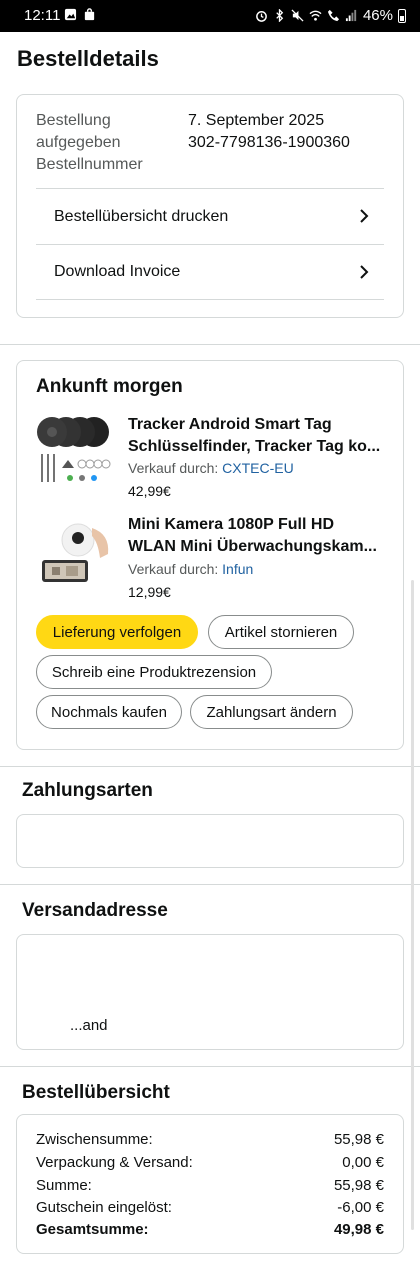  What do you see at coordinates (141, 216) in the screenshot?
I see `print-summary-label: Bestellübersicht drucken` at bounding box center [141, 216].